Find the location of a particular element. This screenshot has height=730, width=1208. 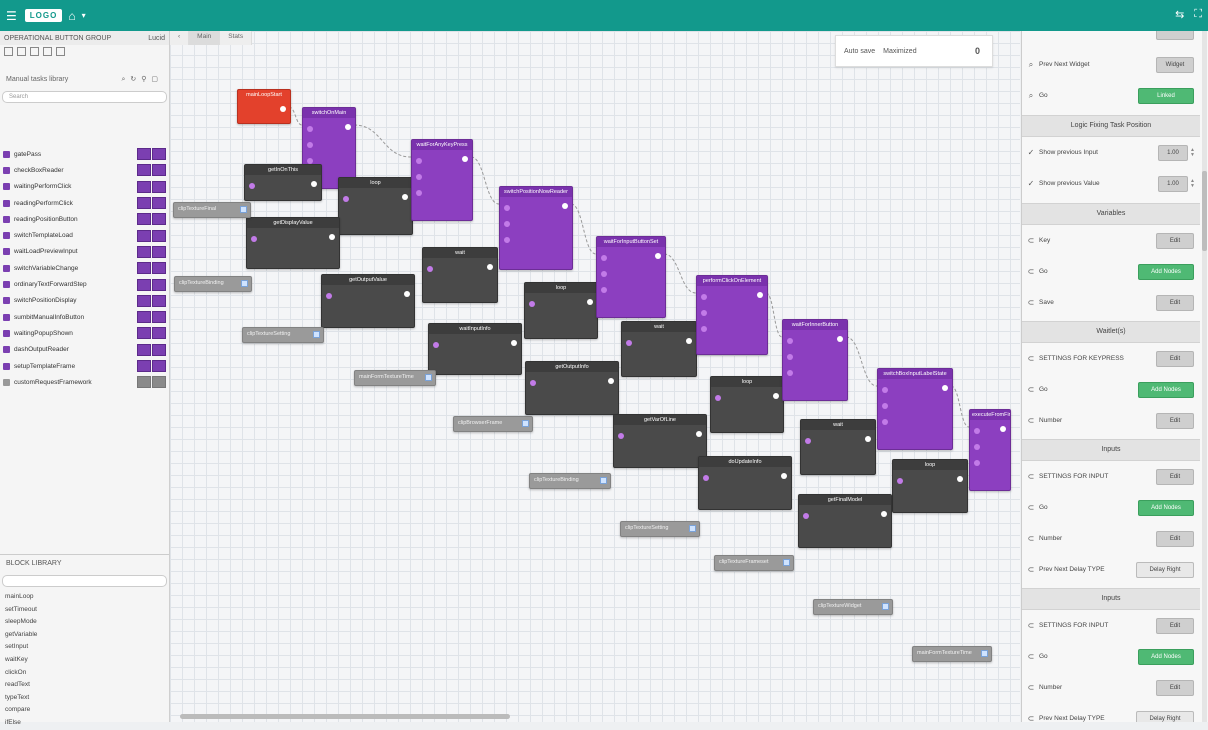

task-list-item: setupTemplateFrame is located at coordinates (84, 366).